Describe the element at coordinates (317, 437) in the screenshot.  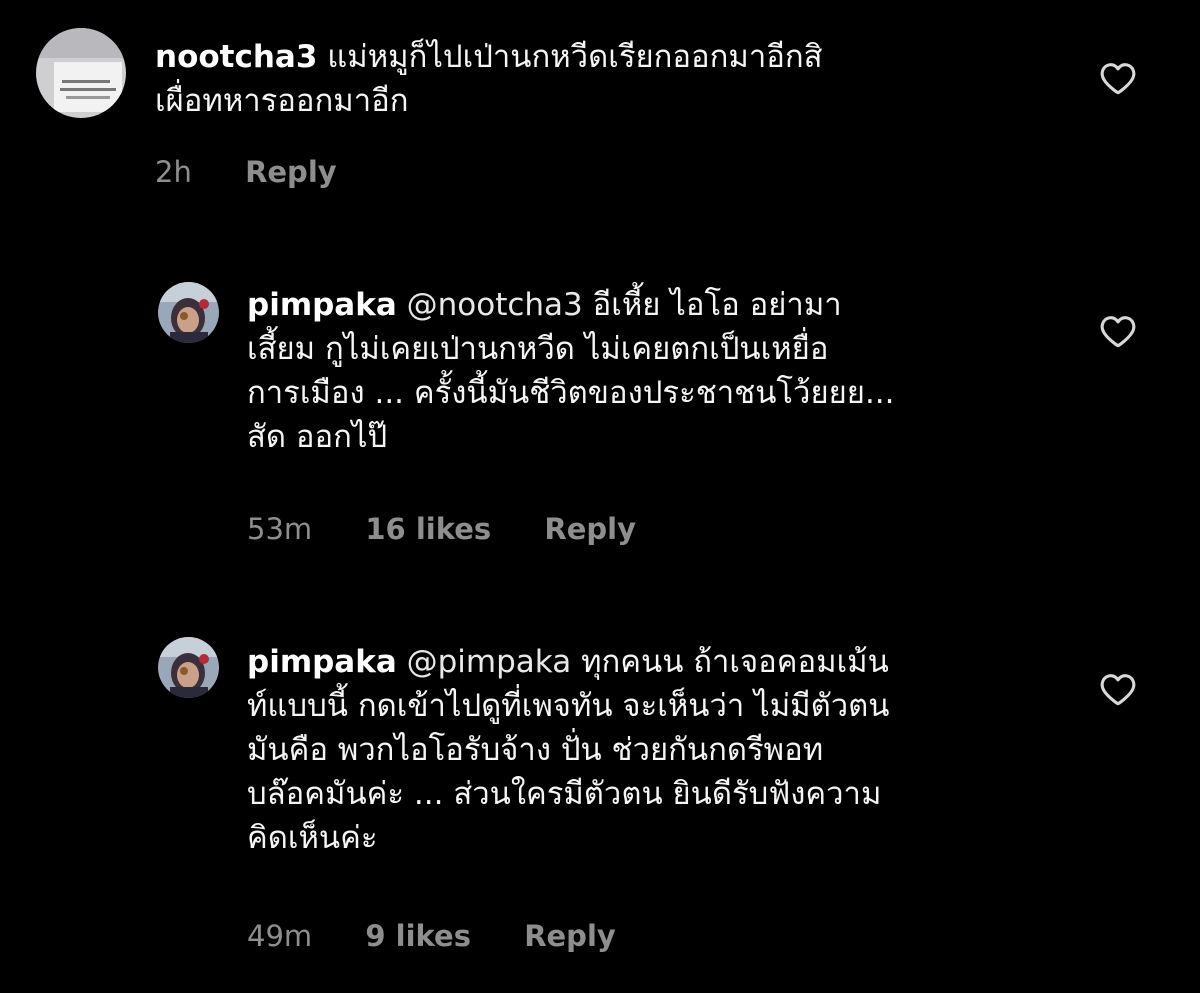
I see `comment-line: สัด ออกไป๊` at that location.